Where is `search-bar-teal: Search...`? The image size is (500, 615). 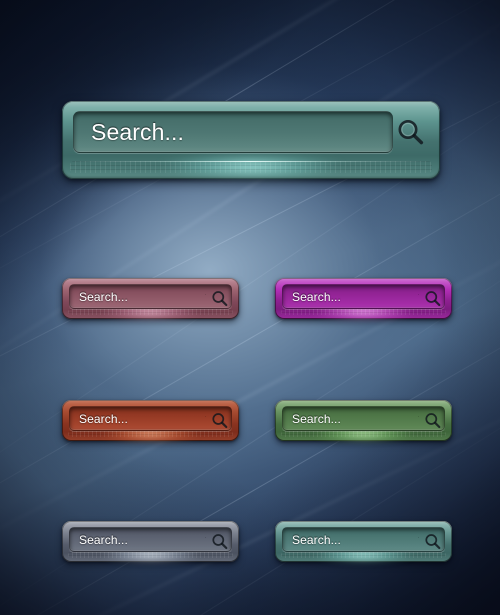
search-bar-teal: Search... is located at coordinates (363, 541).